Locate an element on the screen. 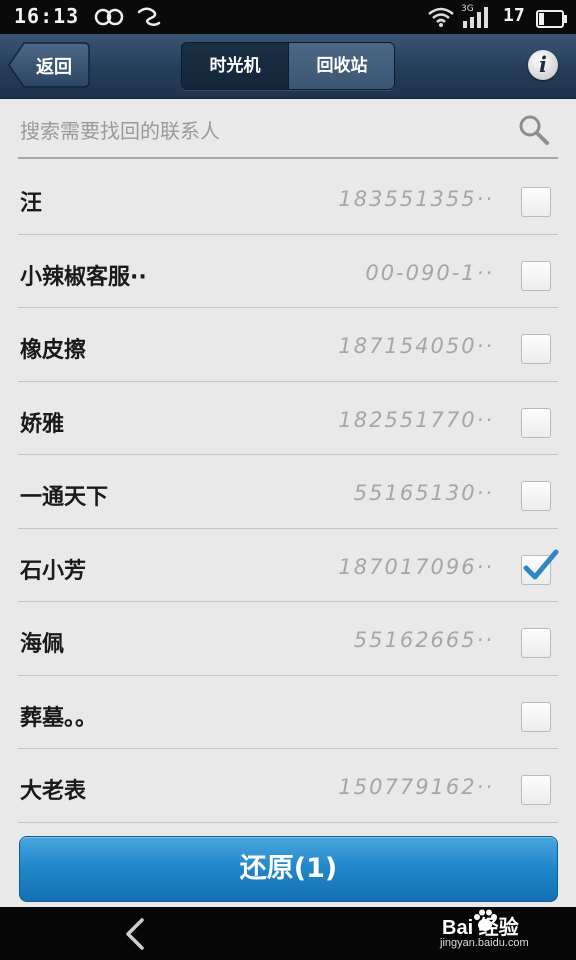  infinity-icon is located at coordinates (109, 17).